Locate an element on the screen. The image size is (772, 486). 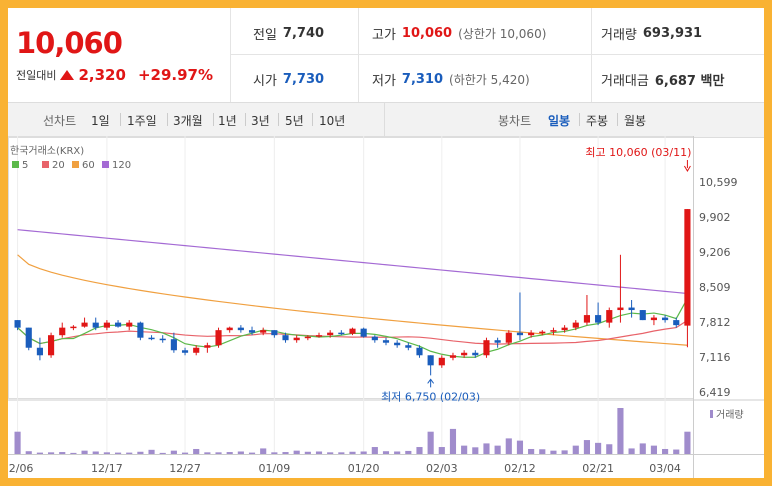
change-value: 2,320 is located at coordinates (102, 75).